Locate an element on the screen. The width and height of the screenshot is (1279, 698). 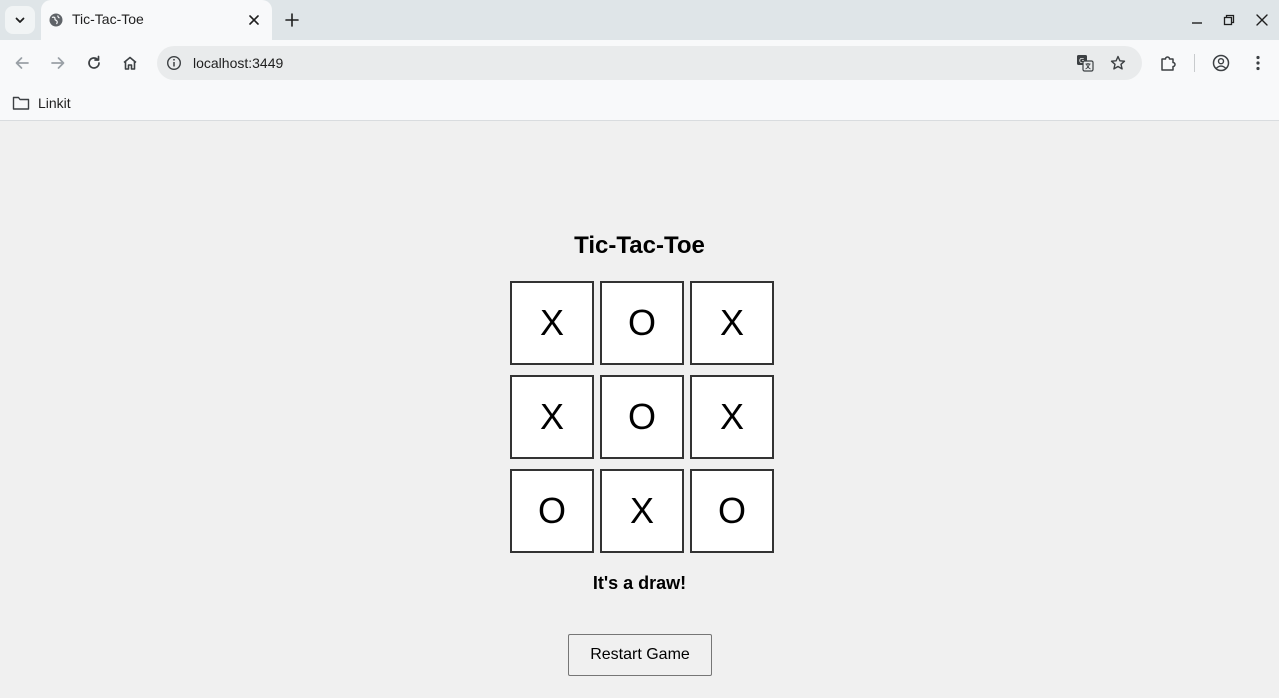
board-cell-4: X is located at coordinates (552, 417).